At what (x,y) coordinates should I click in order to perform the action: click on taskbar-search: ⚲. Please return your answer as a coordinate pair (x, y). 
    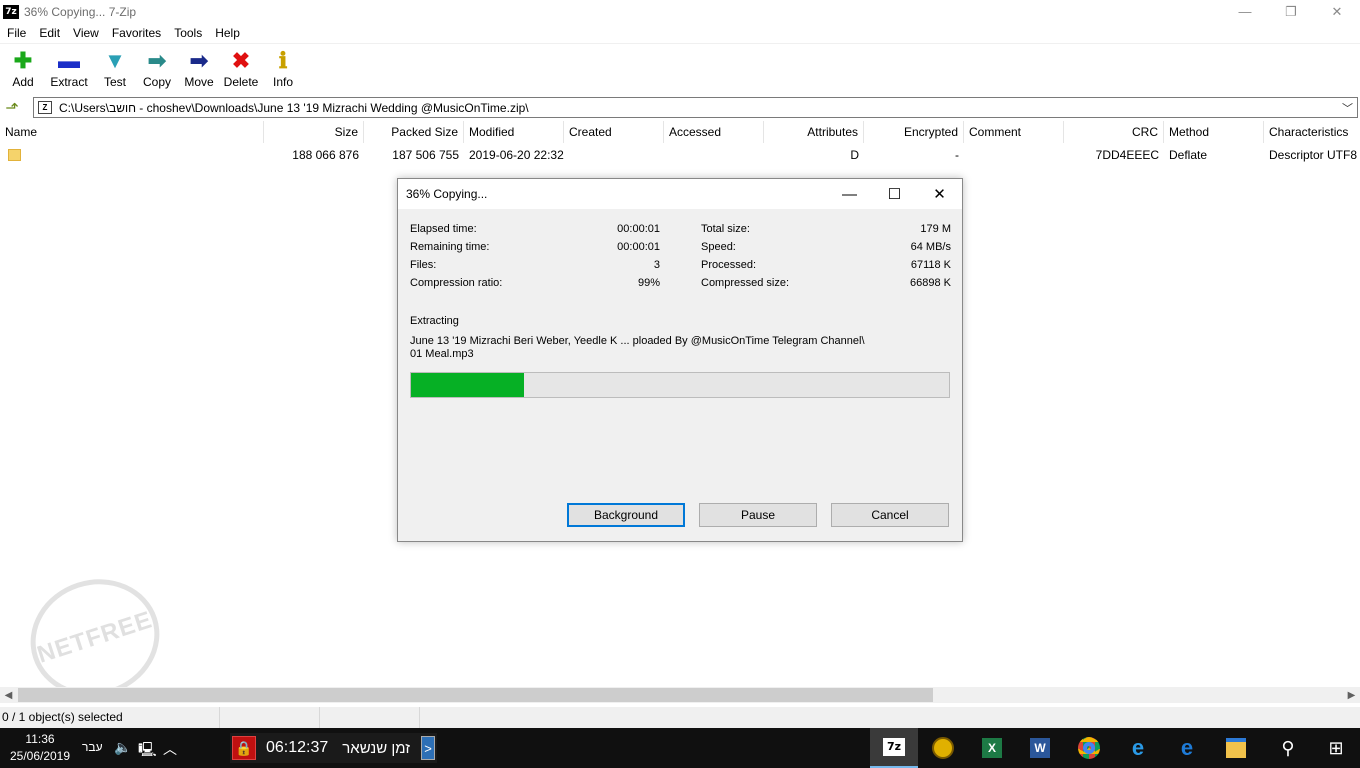
    Looking at the image, I should click on (1288, 748).